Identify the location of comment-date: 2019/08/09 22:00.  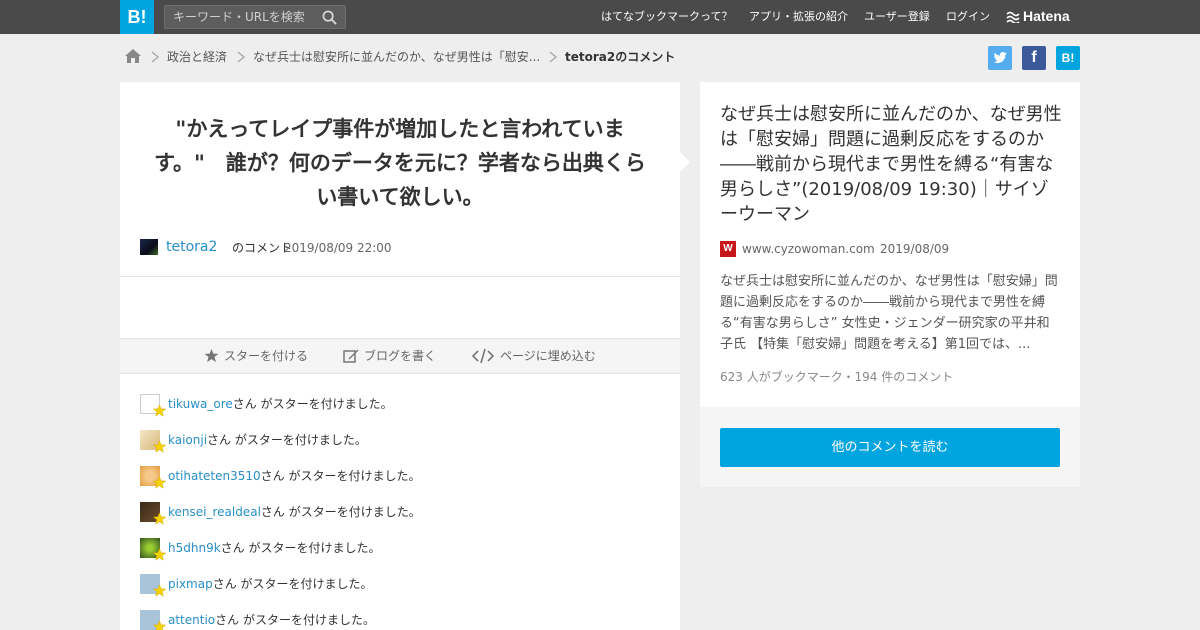
(338, 248).